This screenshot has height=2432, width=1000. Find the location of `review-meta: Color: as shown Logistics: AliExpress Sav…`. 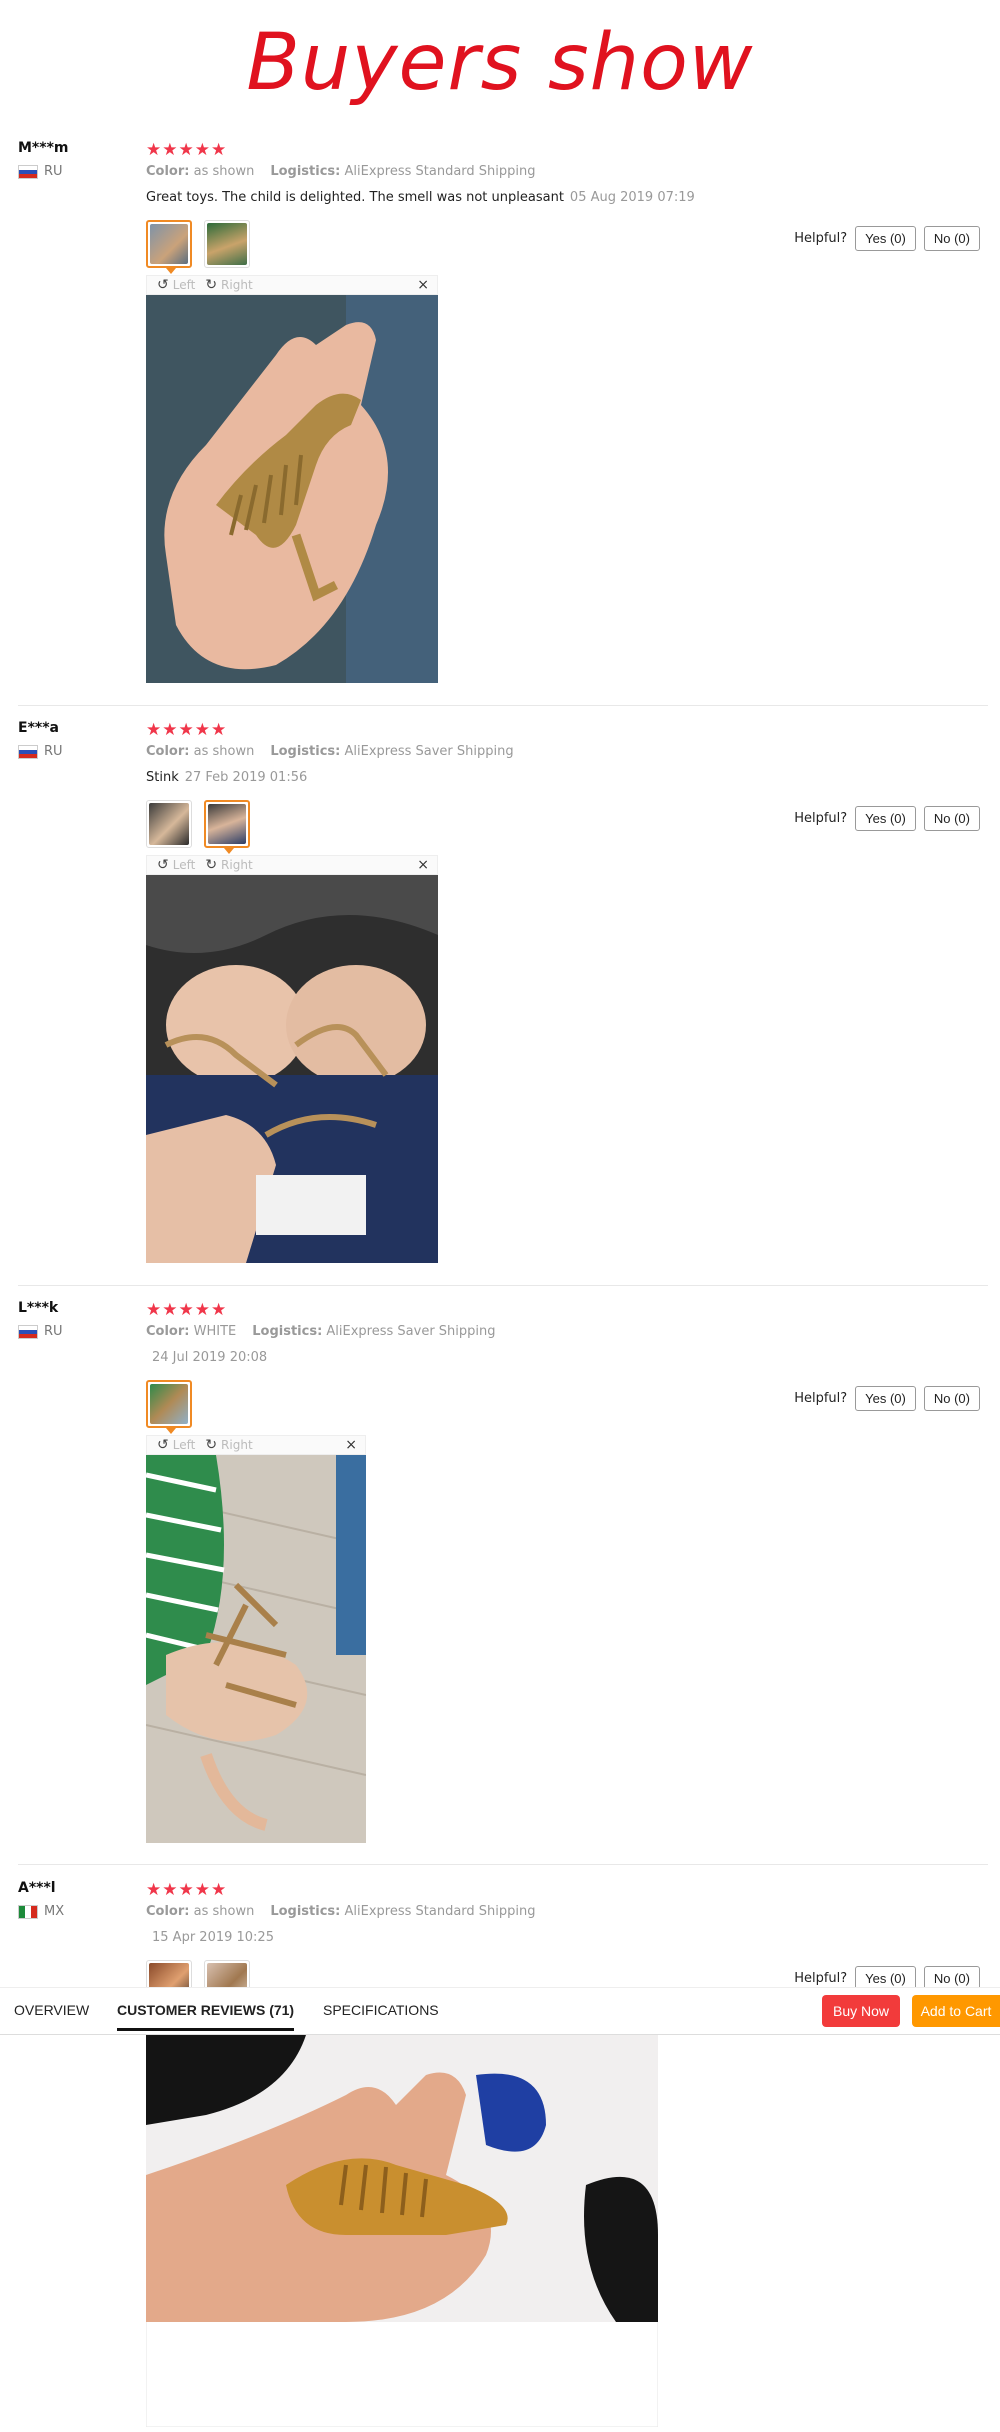

review-meta: Color: as shown Logistics: AliExpress Sav… is located at coordinates (330, 751).